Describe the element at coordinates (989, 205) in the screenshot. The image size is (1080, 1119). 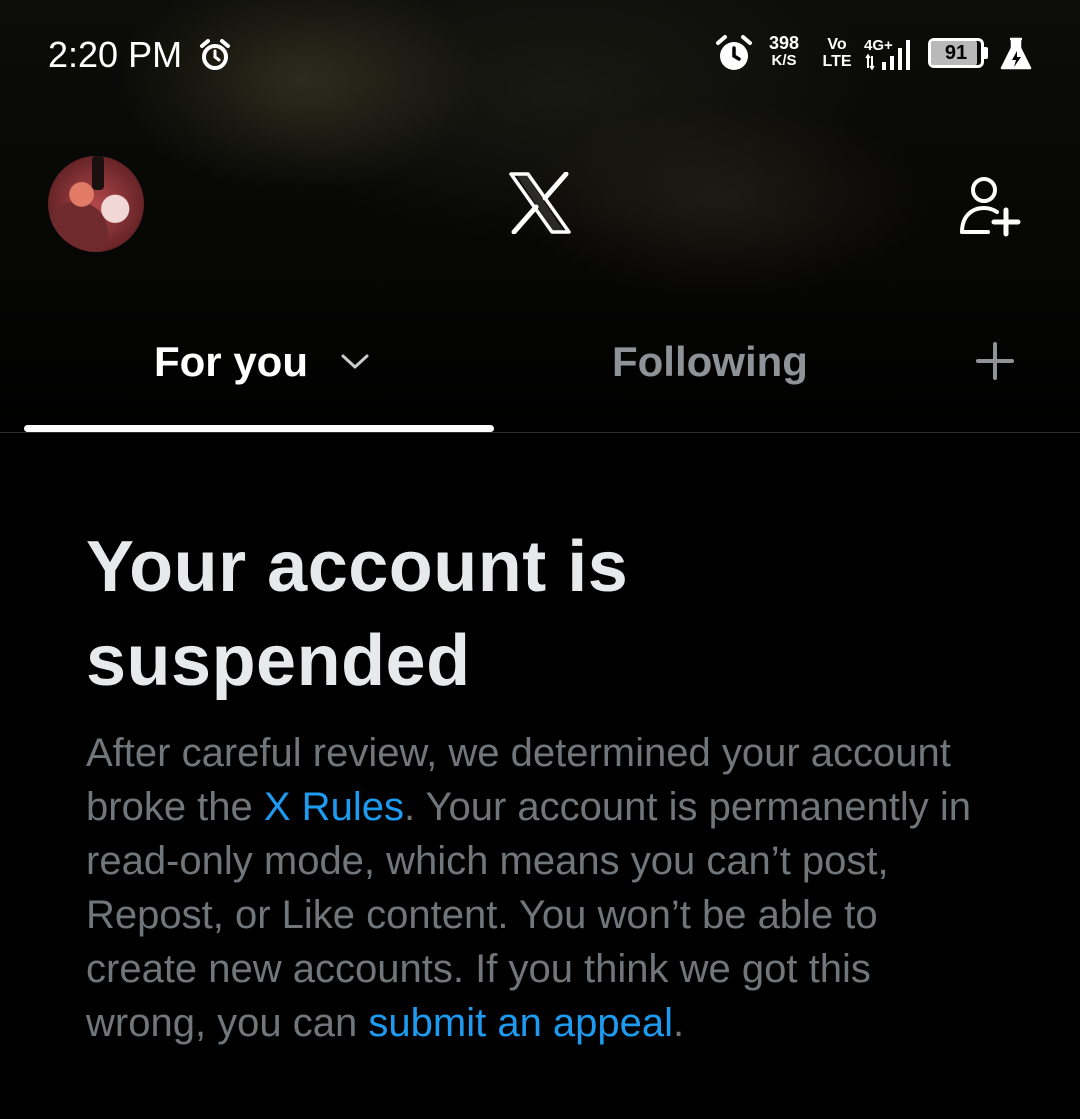
I see `add-user-icon` at that location.